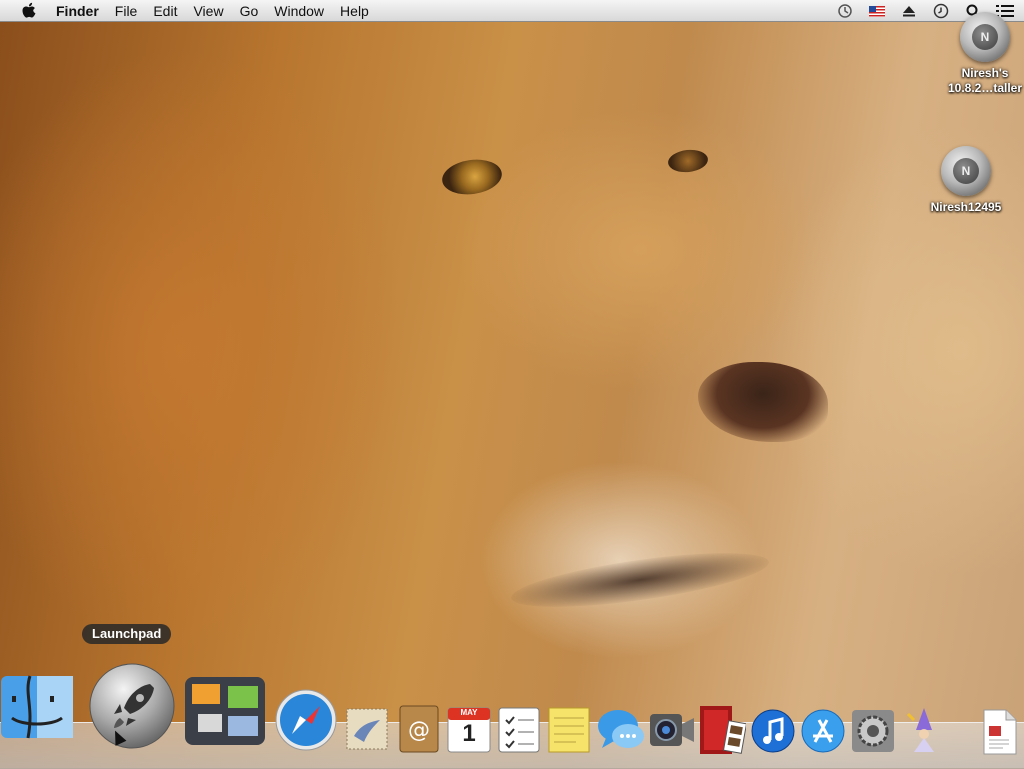 This screenshot has width=1024, height=769. What do you see at coordinates (923, 729) in the screenshot?
I see `dock-wizard-icon` at bounding box center [923, 729].